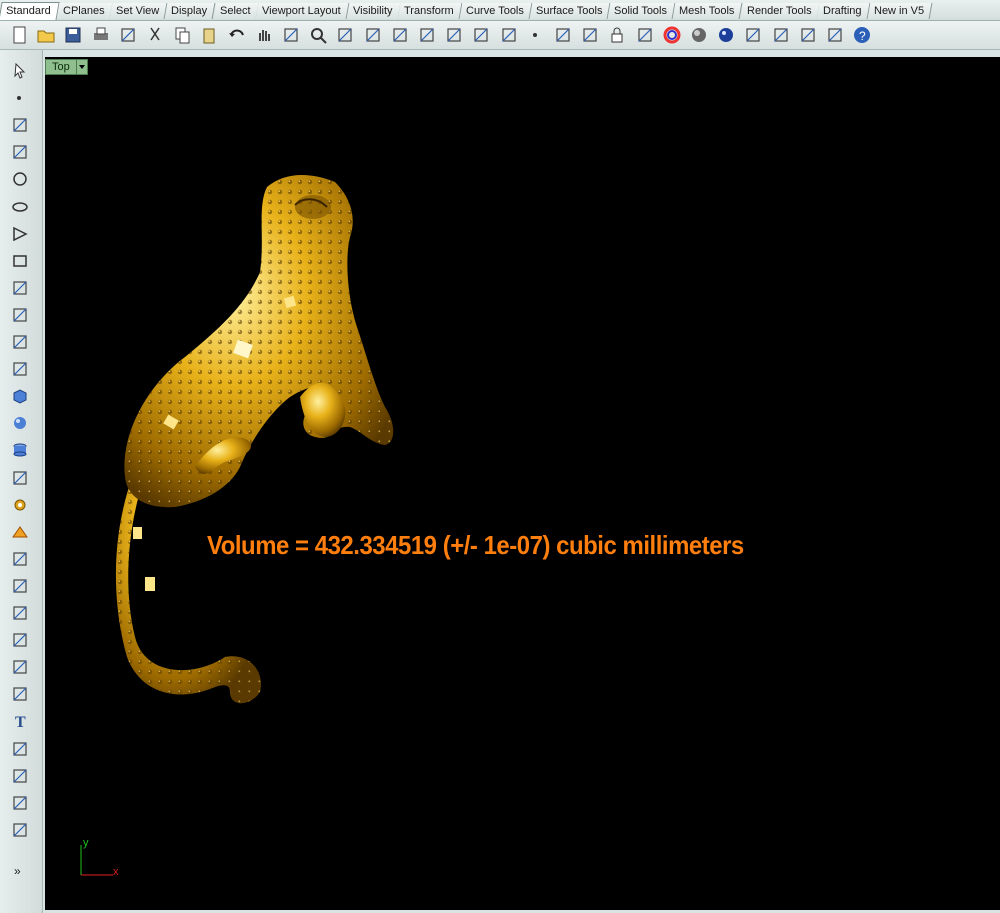 This screenshot has width=1000, height=913. I want to click on tab-render-tools: Render Tools, so click(780, 11).